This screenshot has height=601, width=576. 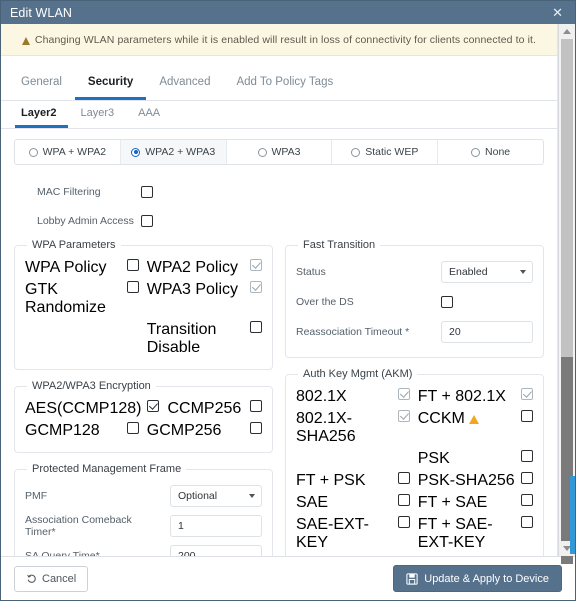 I want to click on ft-status-select: Enabled, so click(x=487, y=272).